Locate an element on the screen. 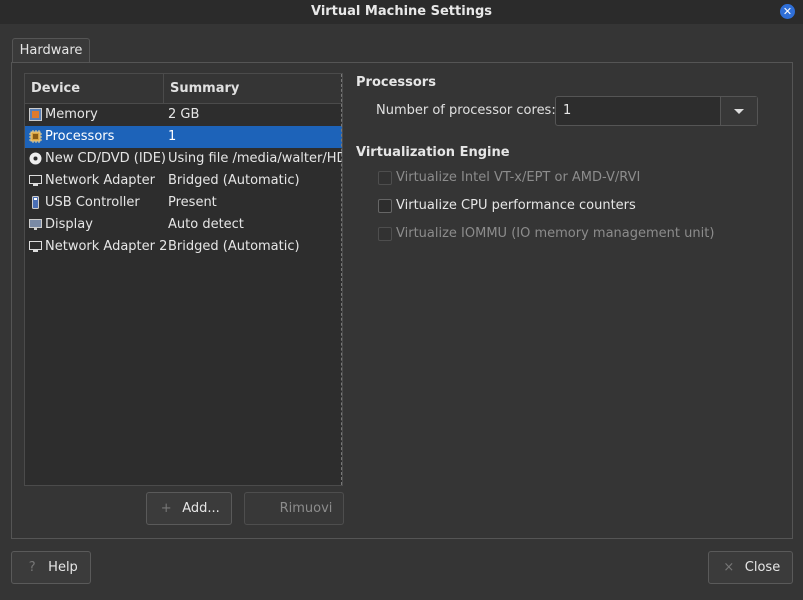 The width and height of the screenshot is (803, 600). device-name: Network Adapter is located at coordinates (100, 180).